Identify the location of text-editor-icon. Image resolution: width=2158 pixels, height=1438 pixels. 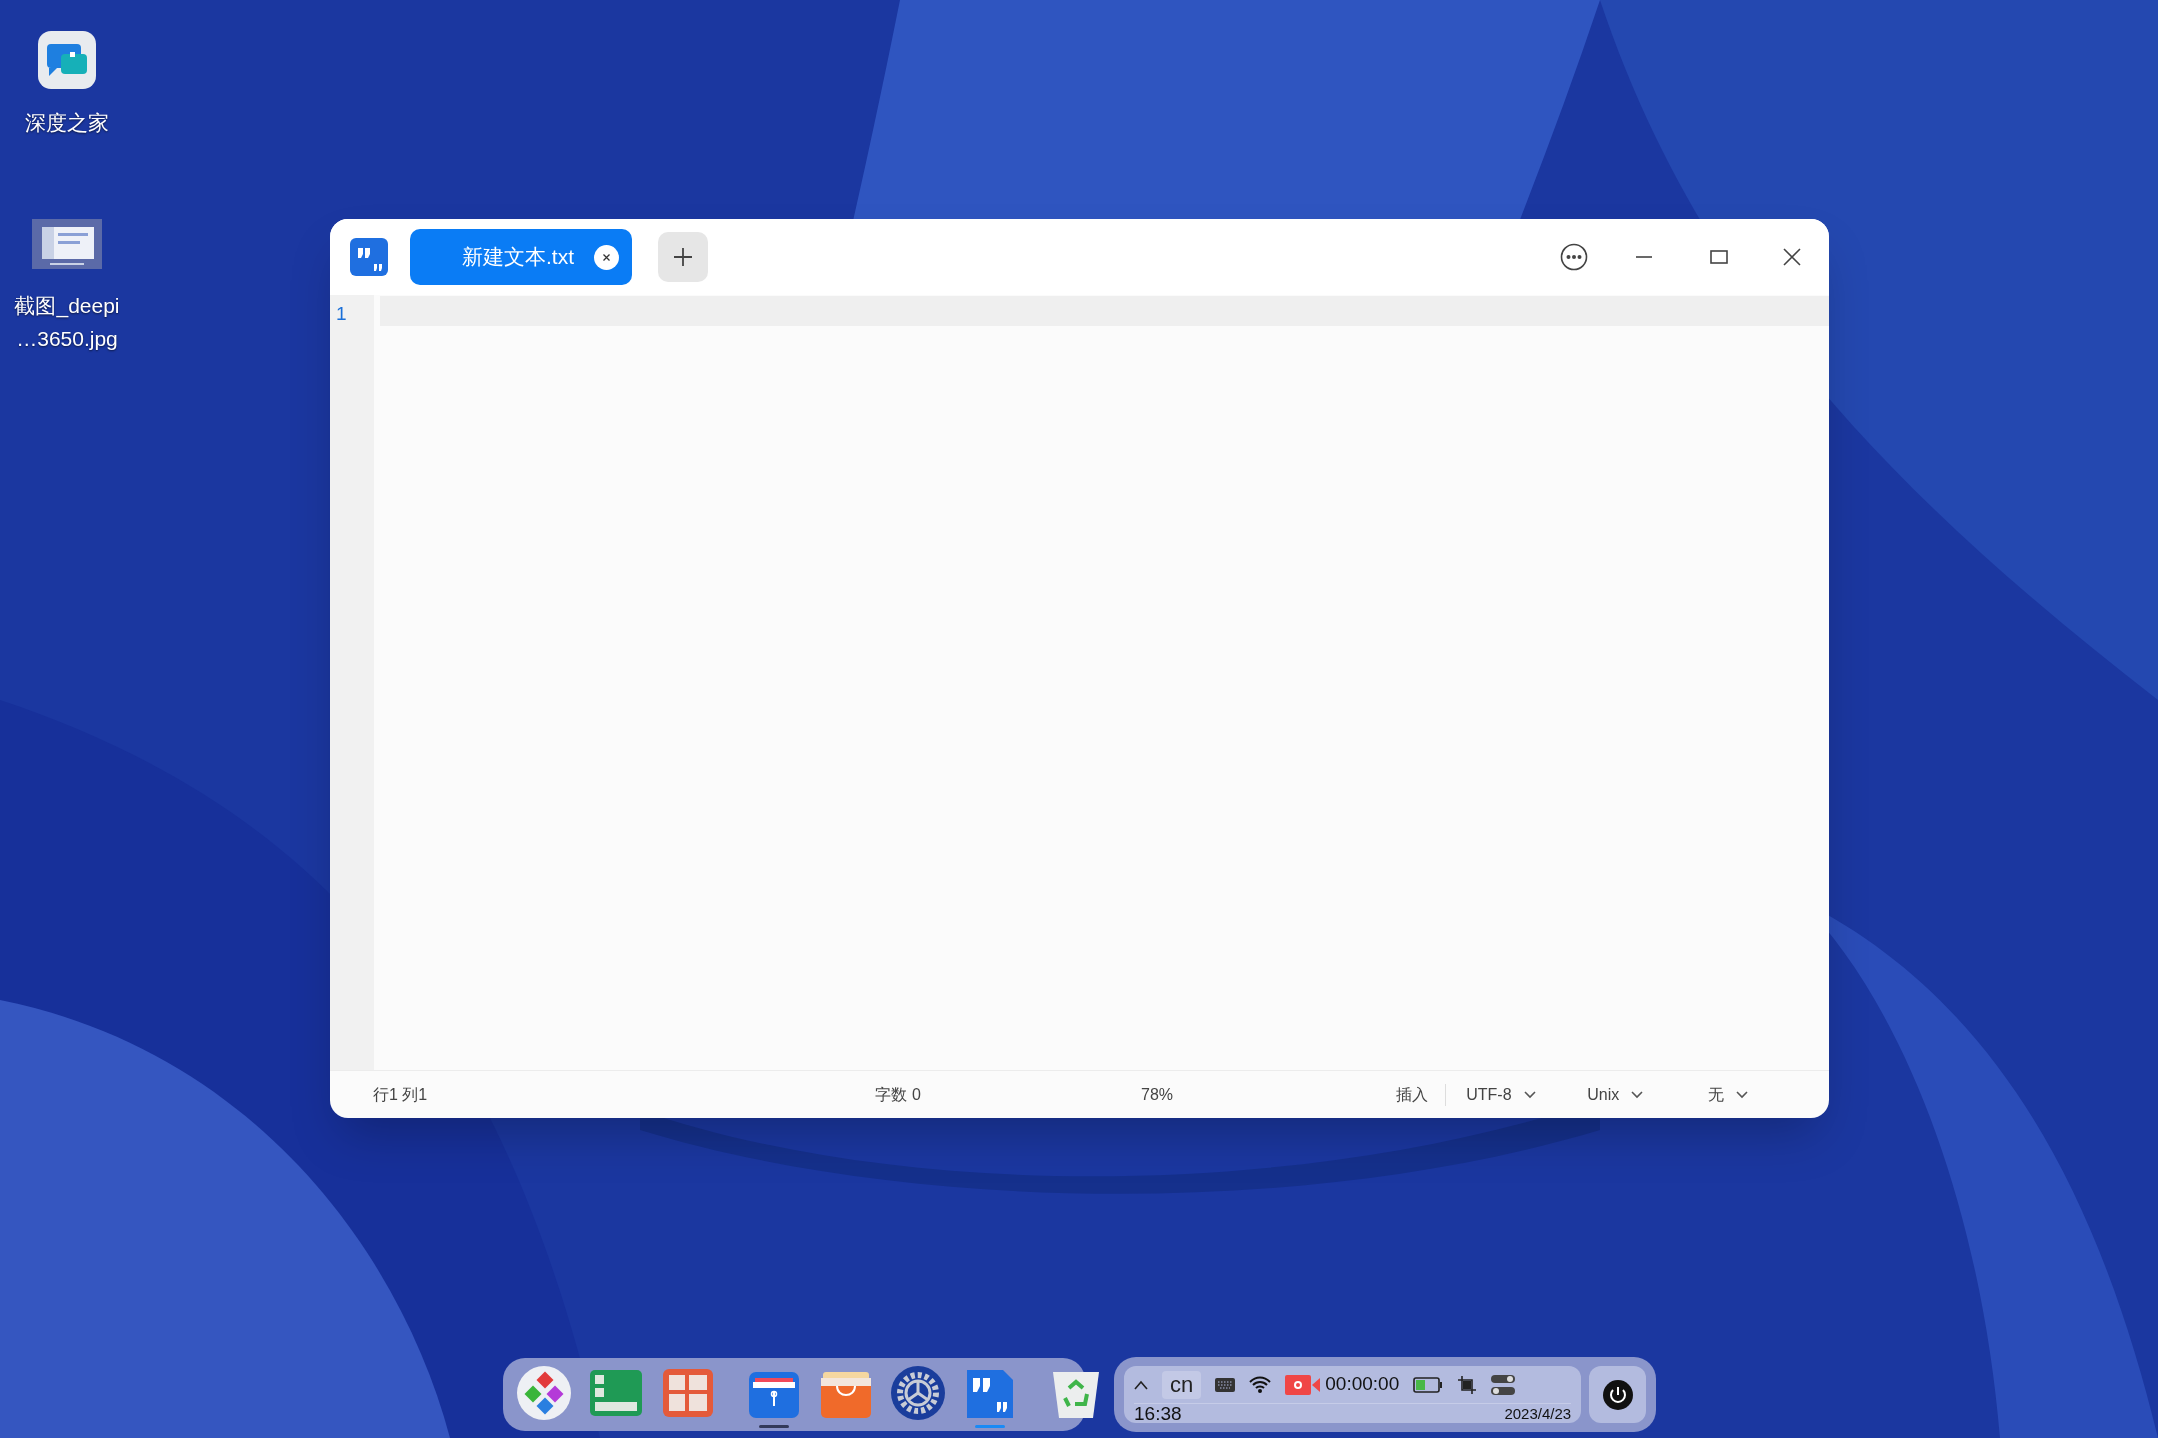
(369, 257).